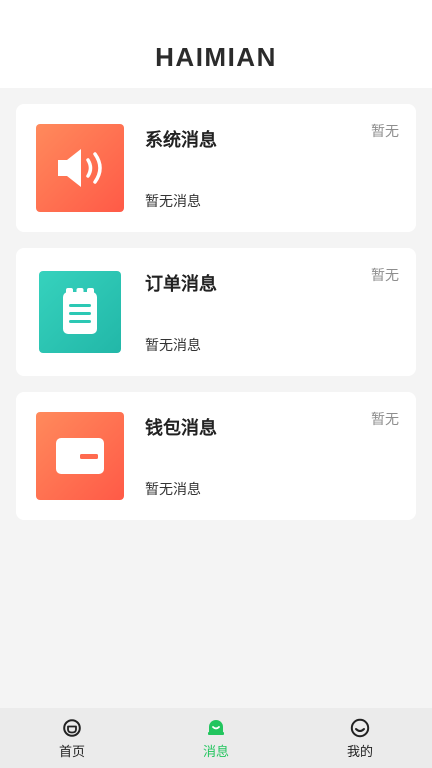 The image size is (432, 768). Describe the element at coordinates (360, 728) in the screenshot. I see `profile-icon` at that location.